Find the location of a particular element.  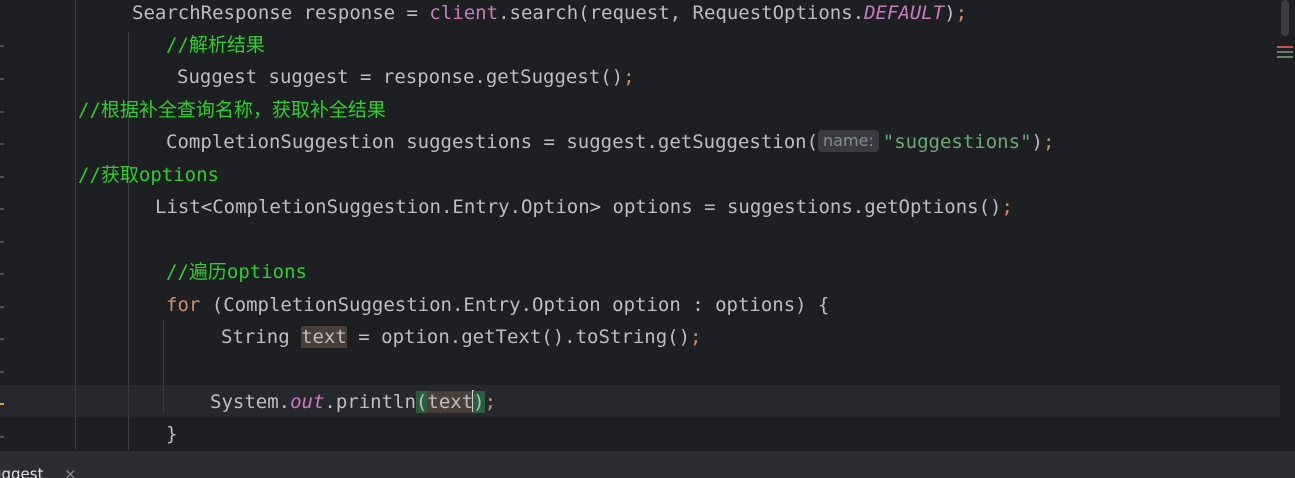

code-line: Suggest suggest = response.getSuggest(); is located at coordinates (647, 77).